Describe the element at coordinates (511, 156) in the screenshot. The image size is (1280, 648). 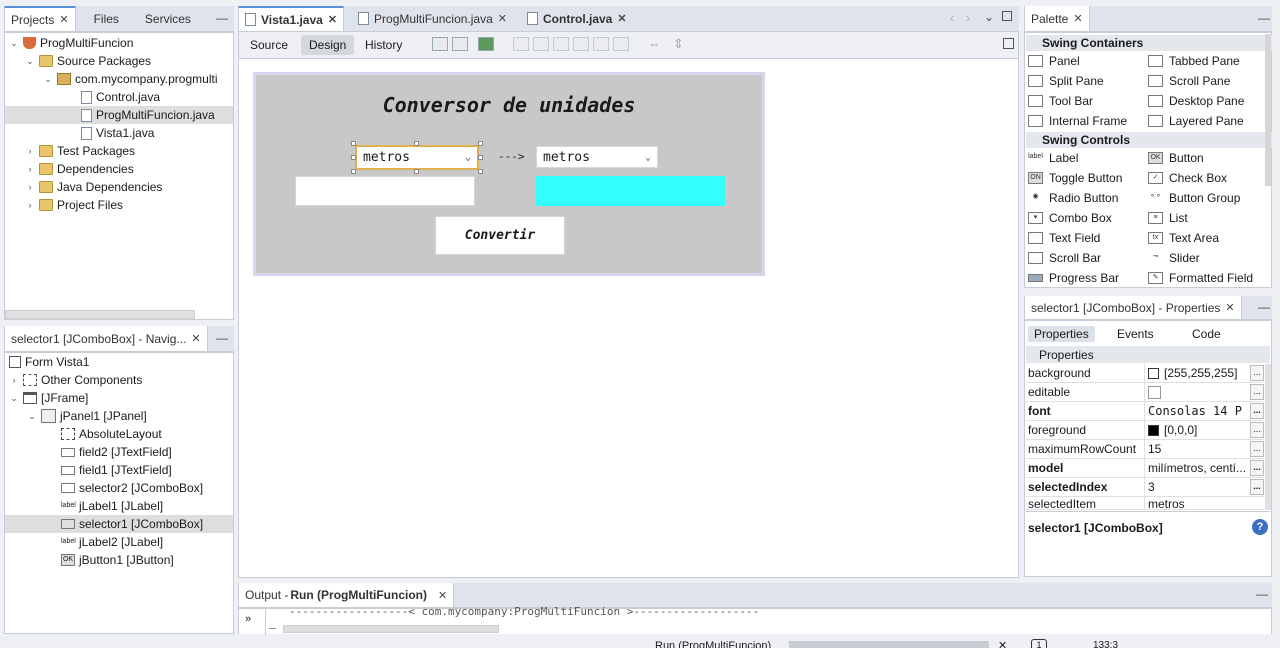
I see `jlabel2-arrow: --->` at that location.